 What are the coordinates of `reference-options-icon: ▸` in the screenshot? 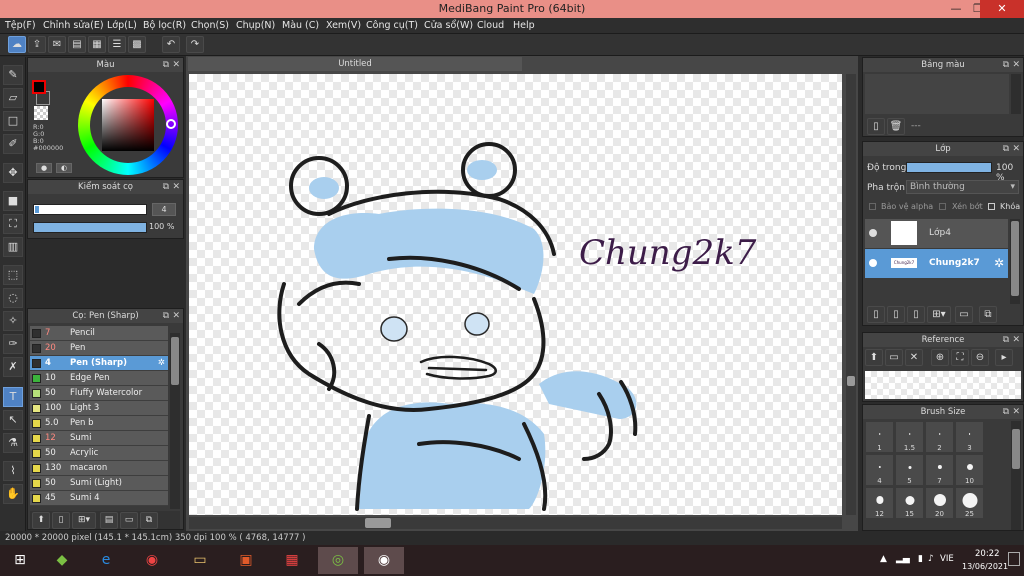 It's located at (1004, 357).